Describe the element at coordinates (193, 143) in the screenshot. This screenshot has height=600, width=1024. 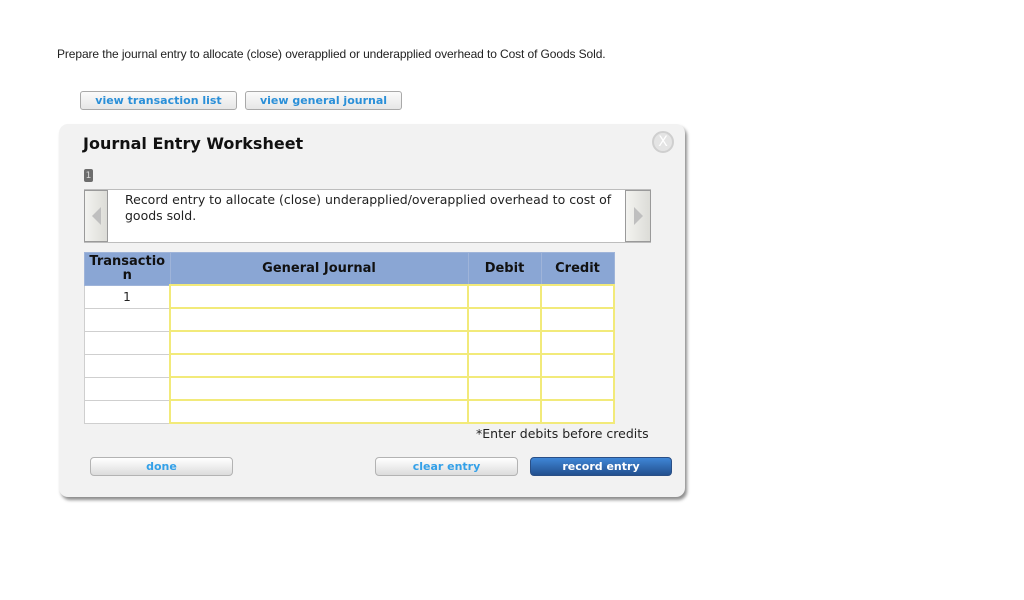
I see `worksheet-title: Journal Entry Worksheet` at that location.